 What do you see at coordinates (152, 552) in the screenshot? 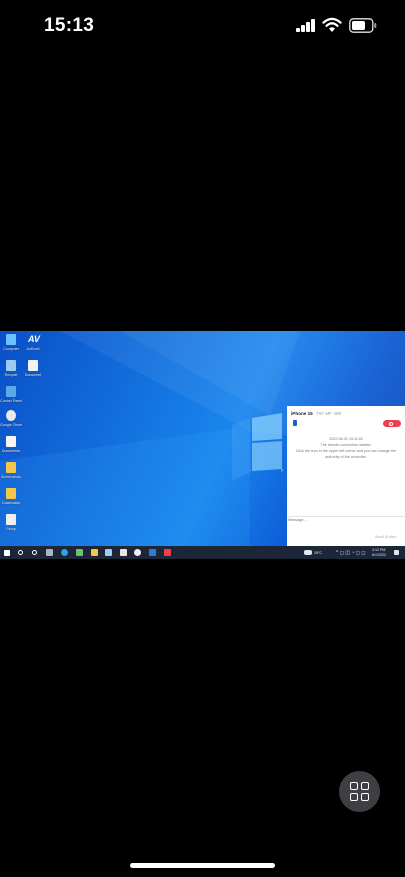
I see `airdroid-taskbar-icon` at bounding box center [152, 552].